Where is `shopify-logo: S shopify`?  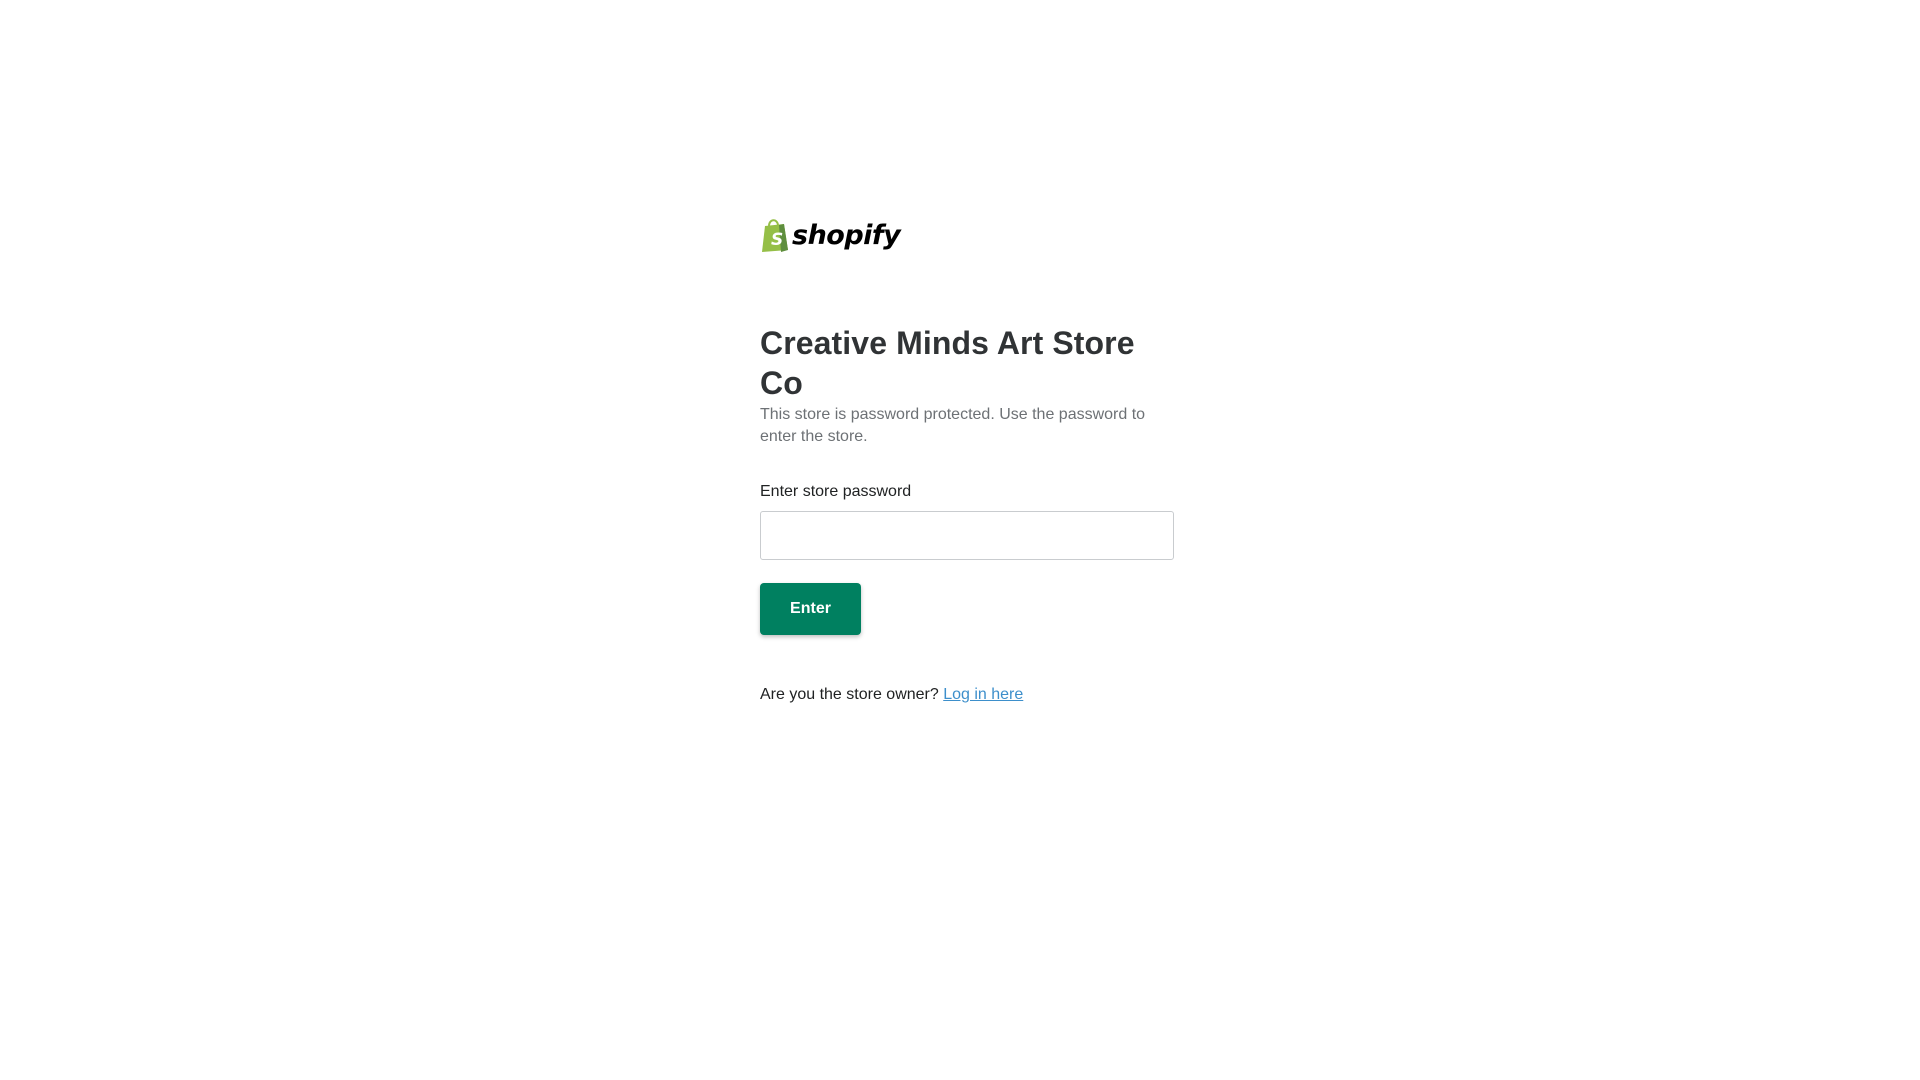
shopify-logo: S shopify is located at coordinates (968, 235).